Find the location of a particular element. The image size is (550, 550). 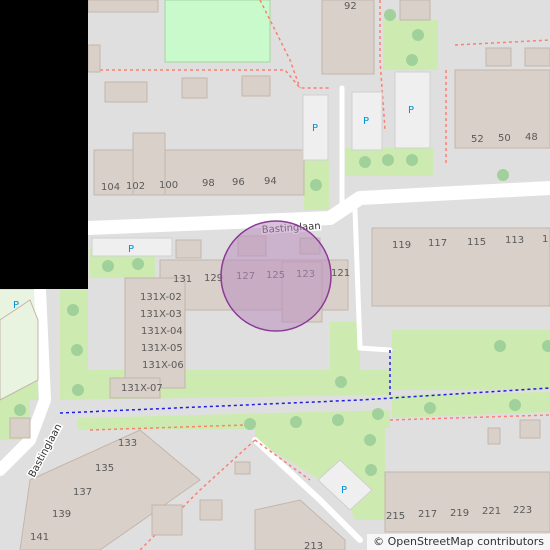

house-number: 48 is located at coordinates (531, 137).